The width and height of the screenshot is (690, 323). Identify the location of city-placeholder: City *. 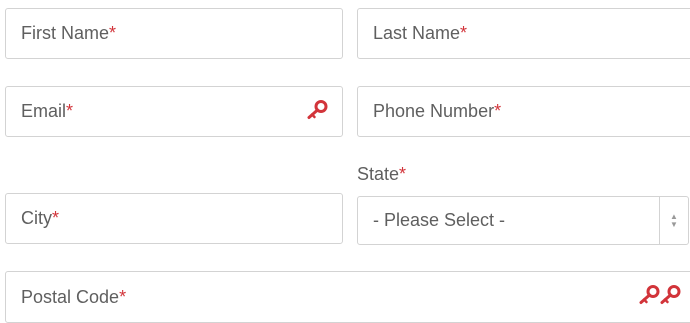
(40, 218).